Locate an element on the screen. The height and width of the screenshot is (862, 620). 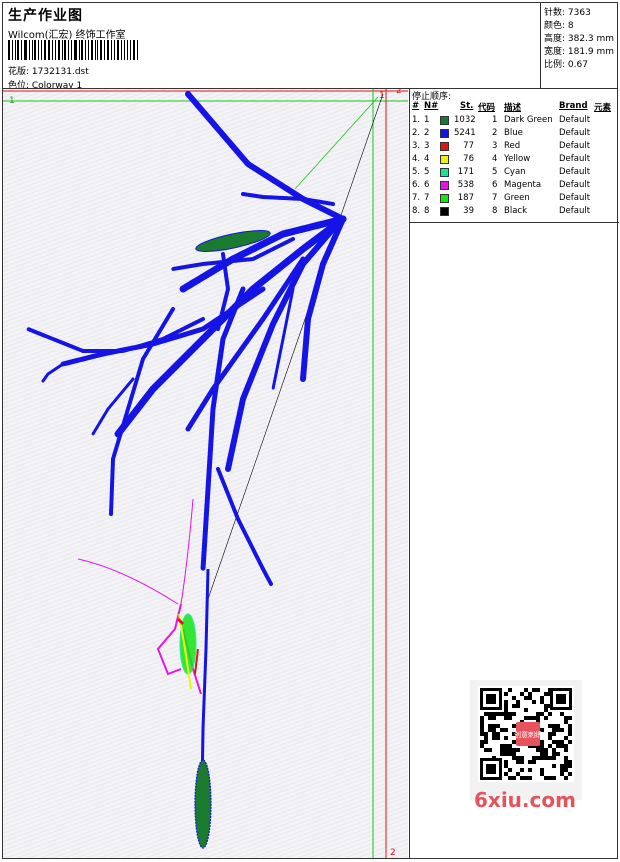
row-description: Red is located at coordinates (512, 146).